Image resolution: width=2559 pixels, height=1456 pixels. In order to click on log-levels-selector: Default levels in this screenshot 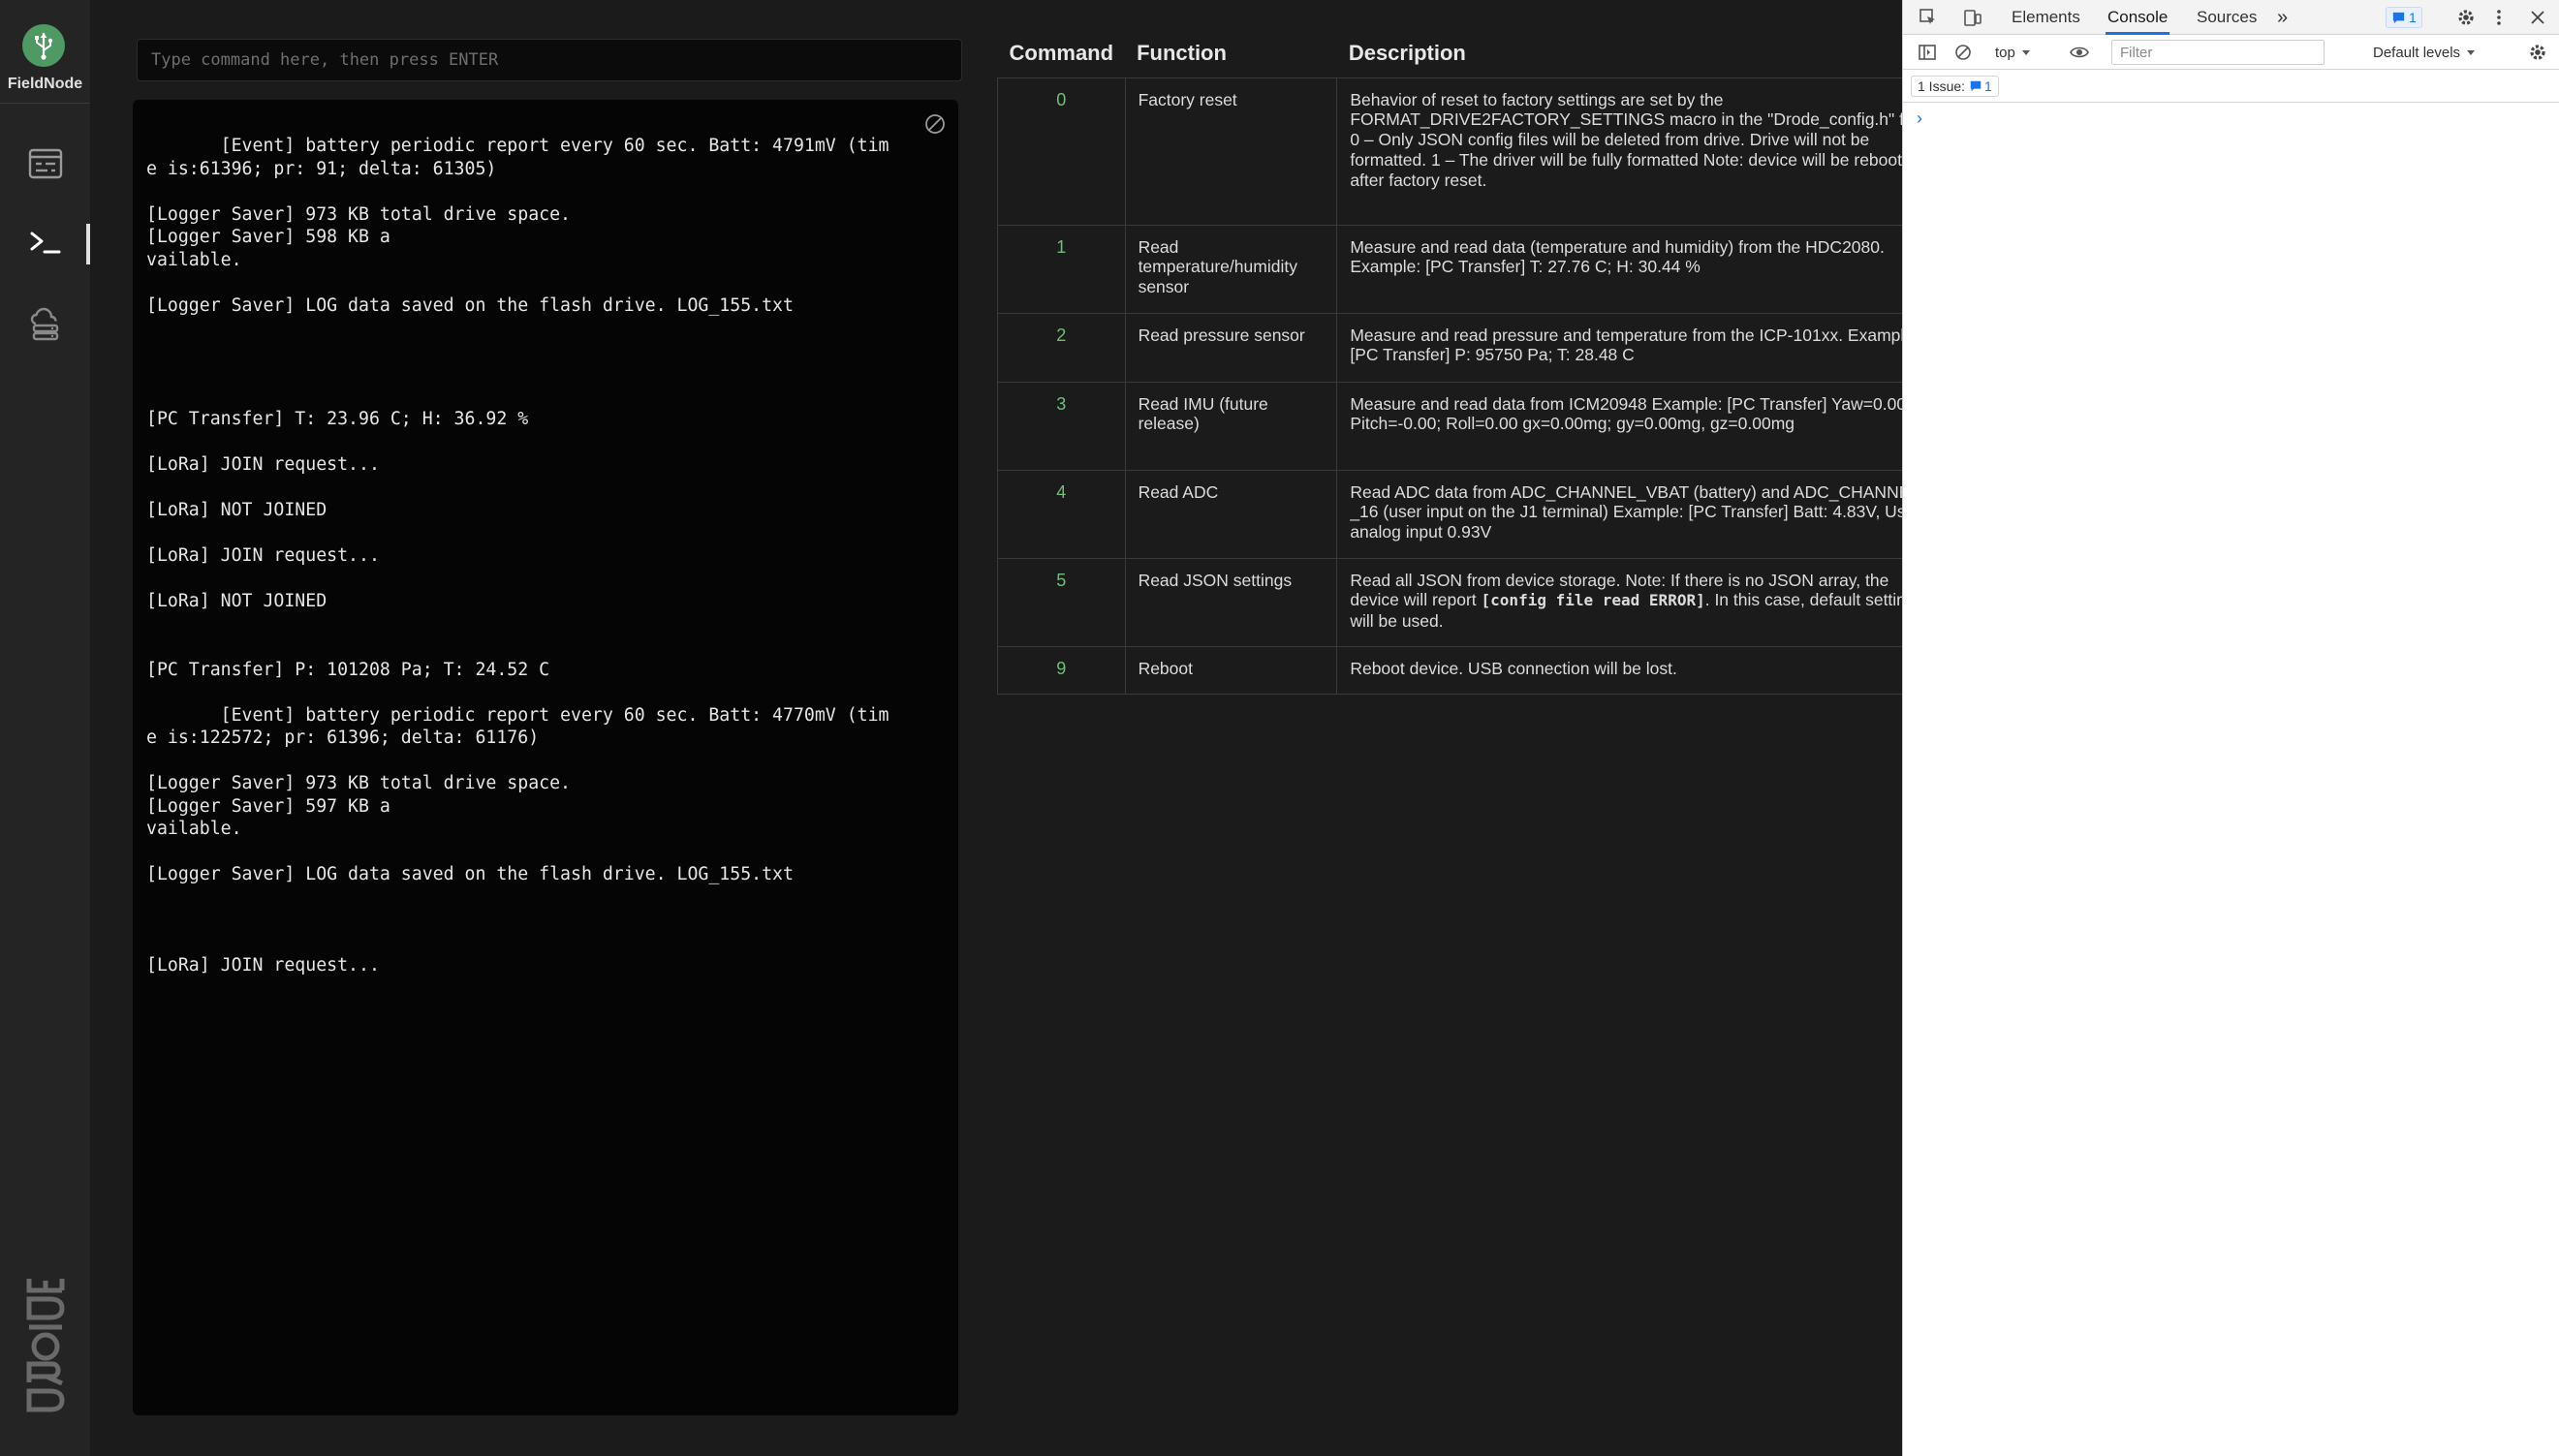, I will do `click(2424, 53)`.